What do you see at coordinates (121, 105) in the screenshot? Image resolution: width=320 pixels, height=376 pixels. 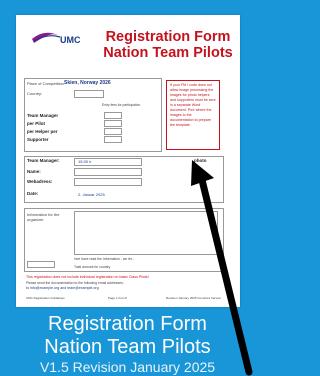 I see `entry-fee-note: Entry fees for participation` at bounding box center [121, 105].